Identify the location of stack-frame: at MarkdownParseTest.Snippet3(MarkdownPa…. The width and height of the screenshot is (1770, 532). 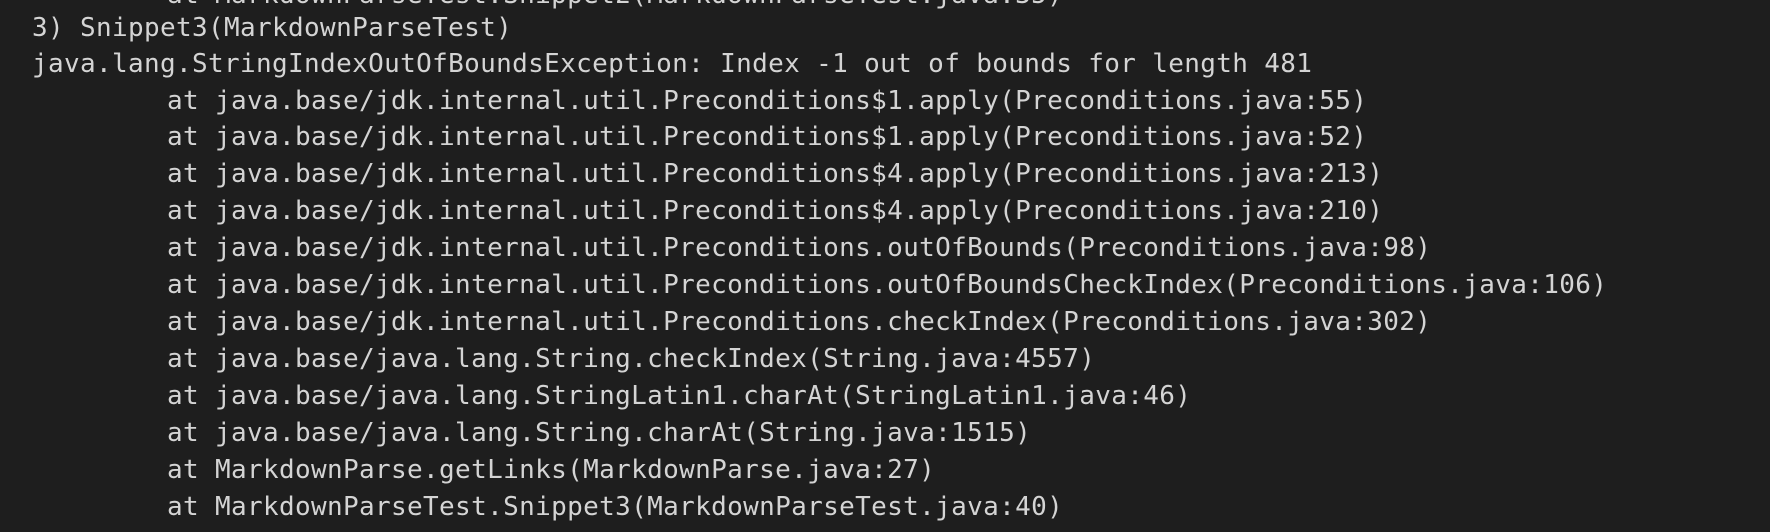
(615, 507).